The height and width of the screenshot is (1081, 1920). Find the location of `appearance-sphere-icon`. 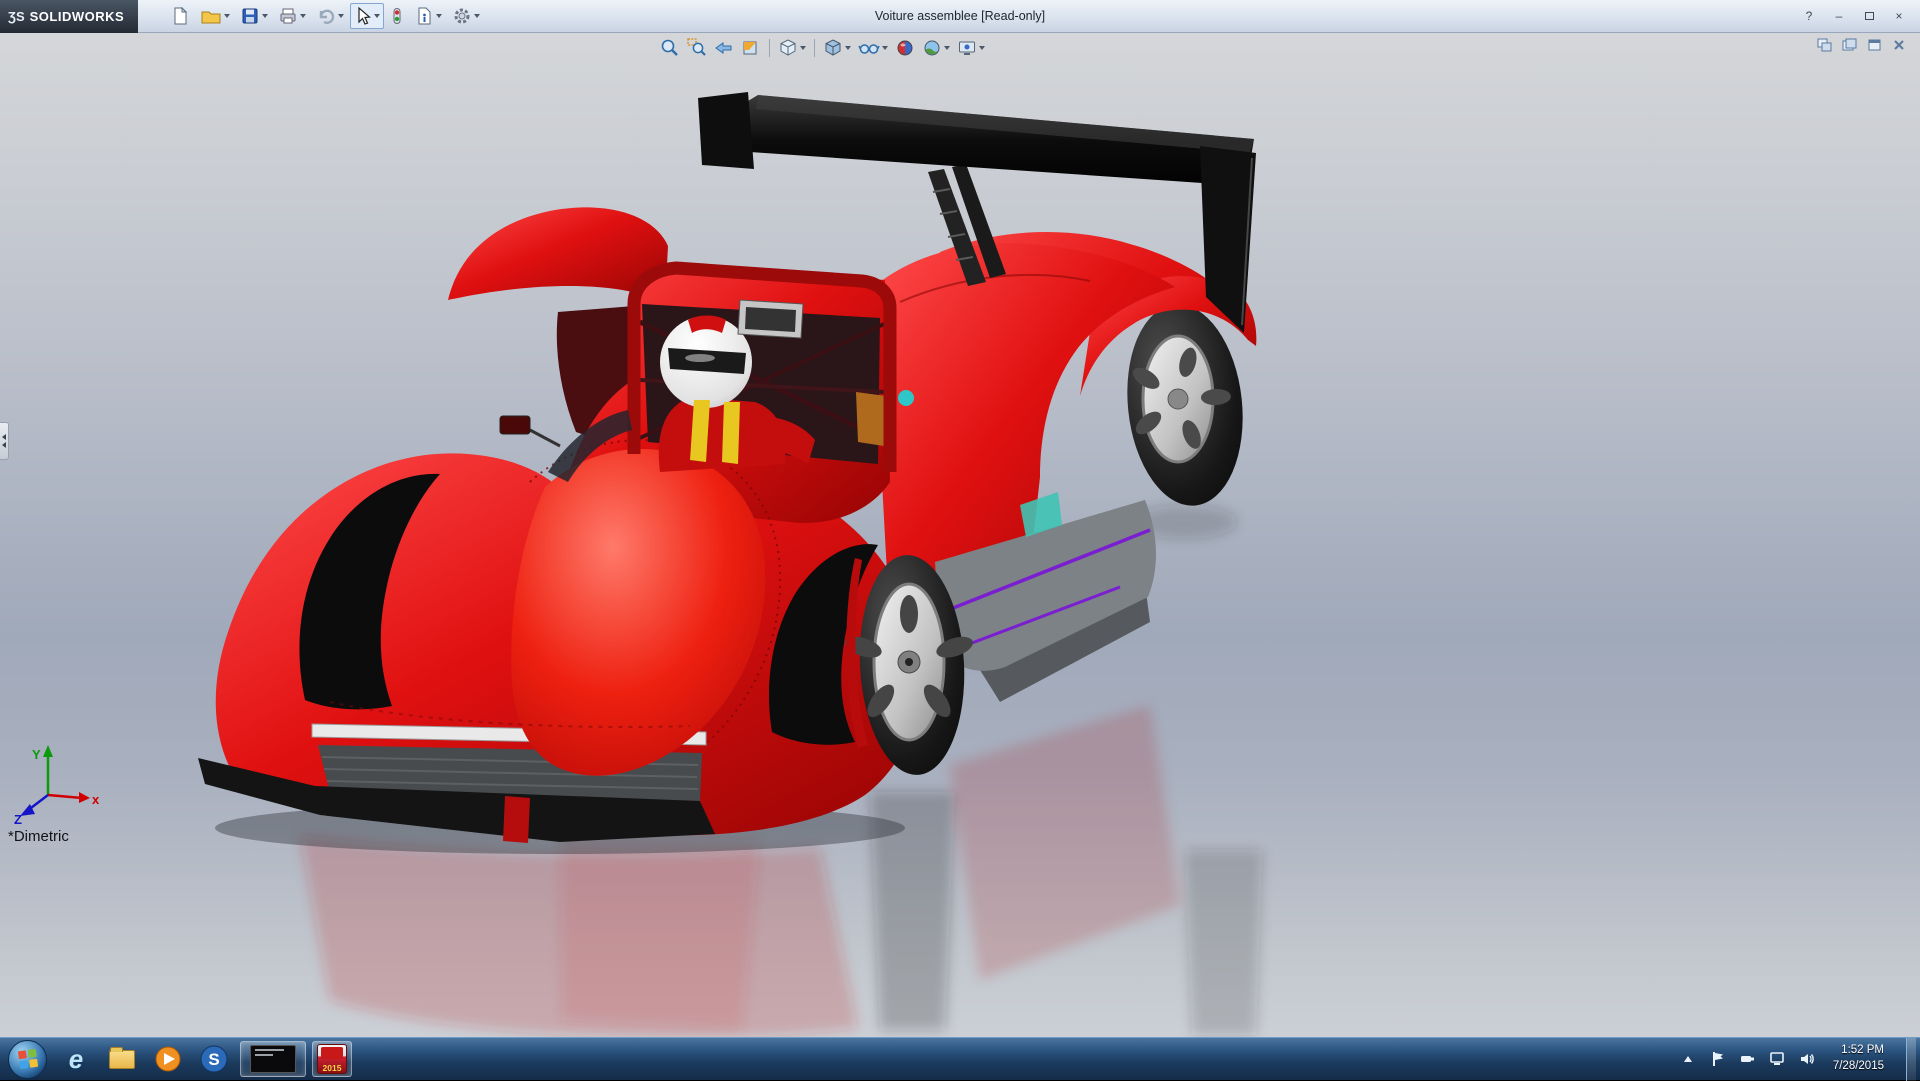

appearance-sphere-icon is located at coordinates (905, 48).